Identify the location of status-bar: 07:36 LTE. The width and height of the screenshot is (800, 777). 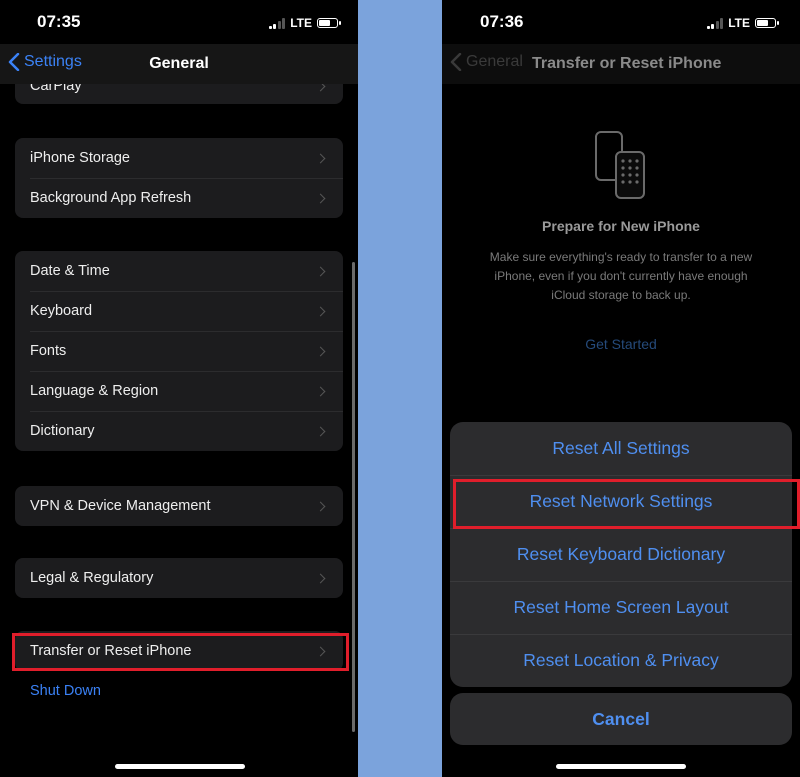
(621, 22).